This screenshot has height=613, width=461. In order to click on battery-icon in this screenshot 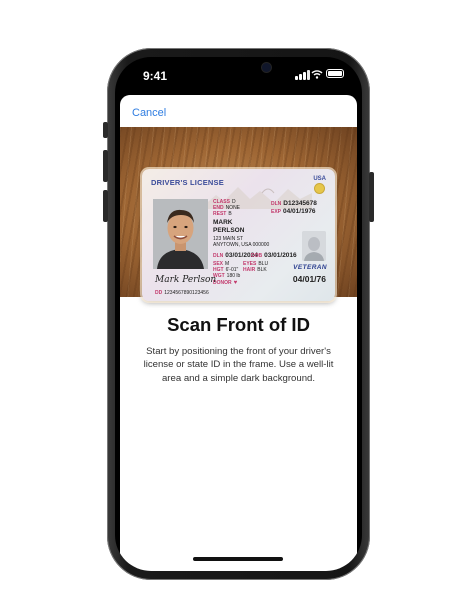, I will do `click(335, 73)`.